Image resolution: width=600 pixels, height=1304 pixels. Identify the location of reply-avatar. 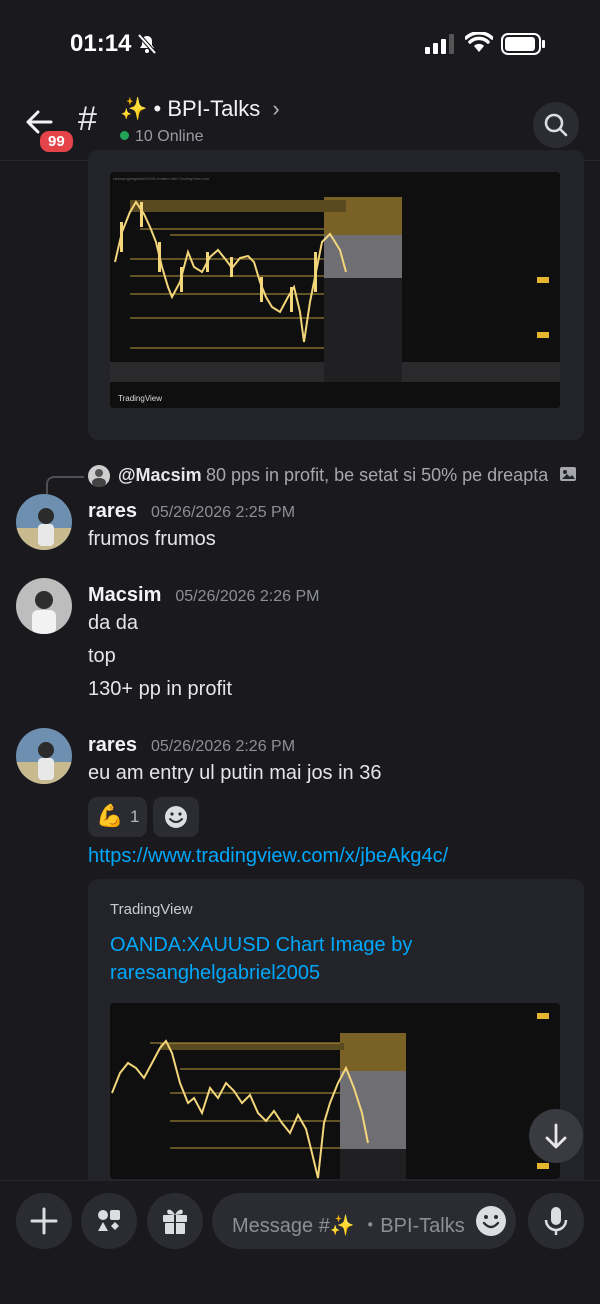
(99, 476).